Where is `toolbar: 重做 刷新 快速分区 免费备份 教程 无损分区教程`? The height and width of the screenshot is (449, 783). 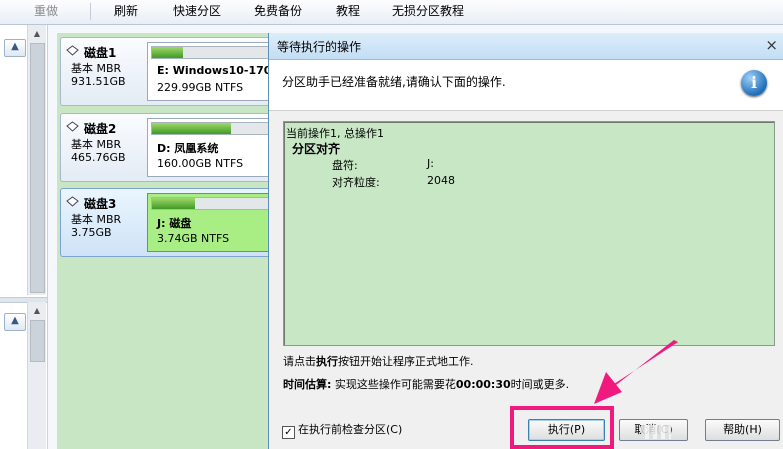
toolbar: 重做 刷新 快速分区 免费备份 教程 无损分区教程 is located at coordinates (391, 12).